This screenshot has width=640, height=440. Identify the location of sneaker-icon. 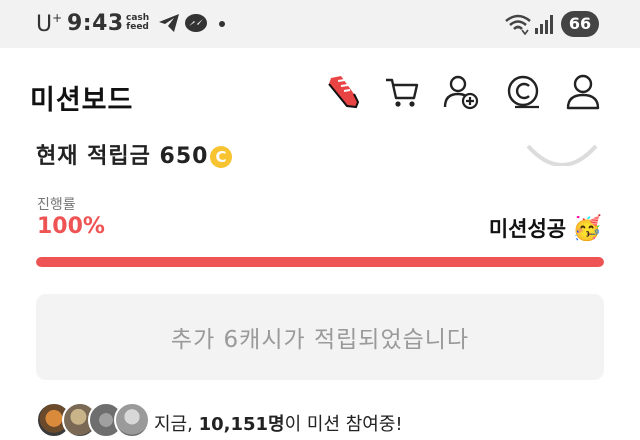
(343, 94).